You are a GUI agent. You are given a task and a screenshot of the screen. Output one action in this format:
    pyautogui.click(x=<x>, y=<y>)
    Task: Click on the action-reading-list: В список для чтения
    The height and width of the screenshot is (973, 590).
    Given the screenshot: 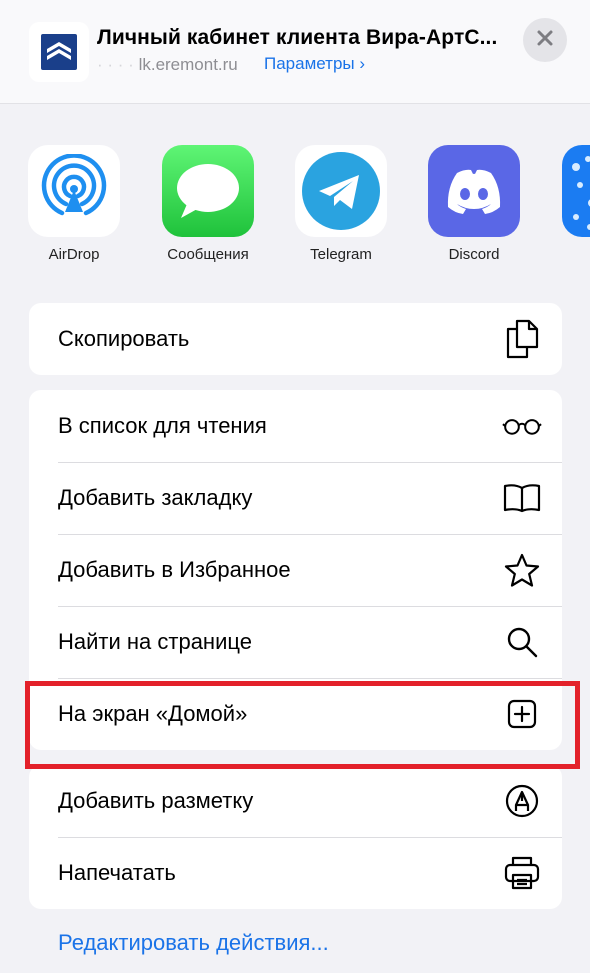 What is the action you would take?
    pyautogui.click(x=295, y=426)
    